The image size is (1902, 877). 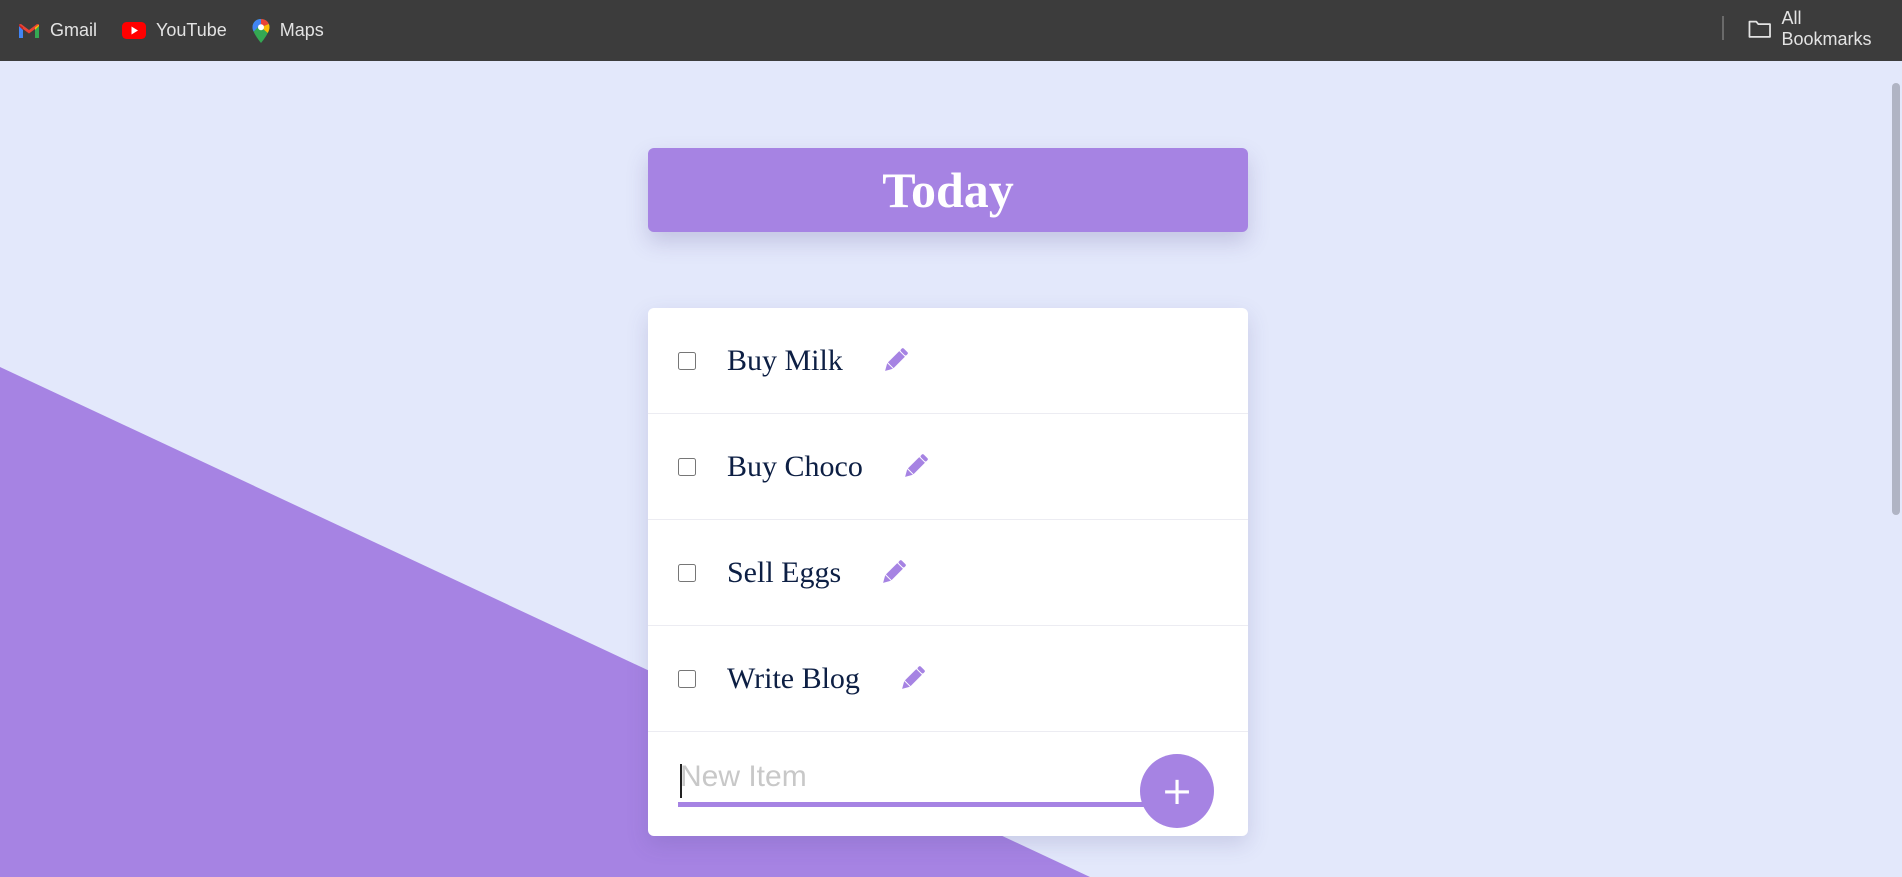 I want to click on text-caret, so click(x=681, y=781).